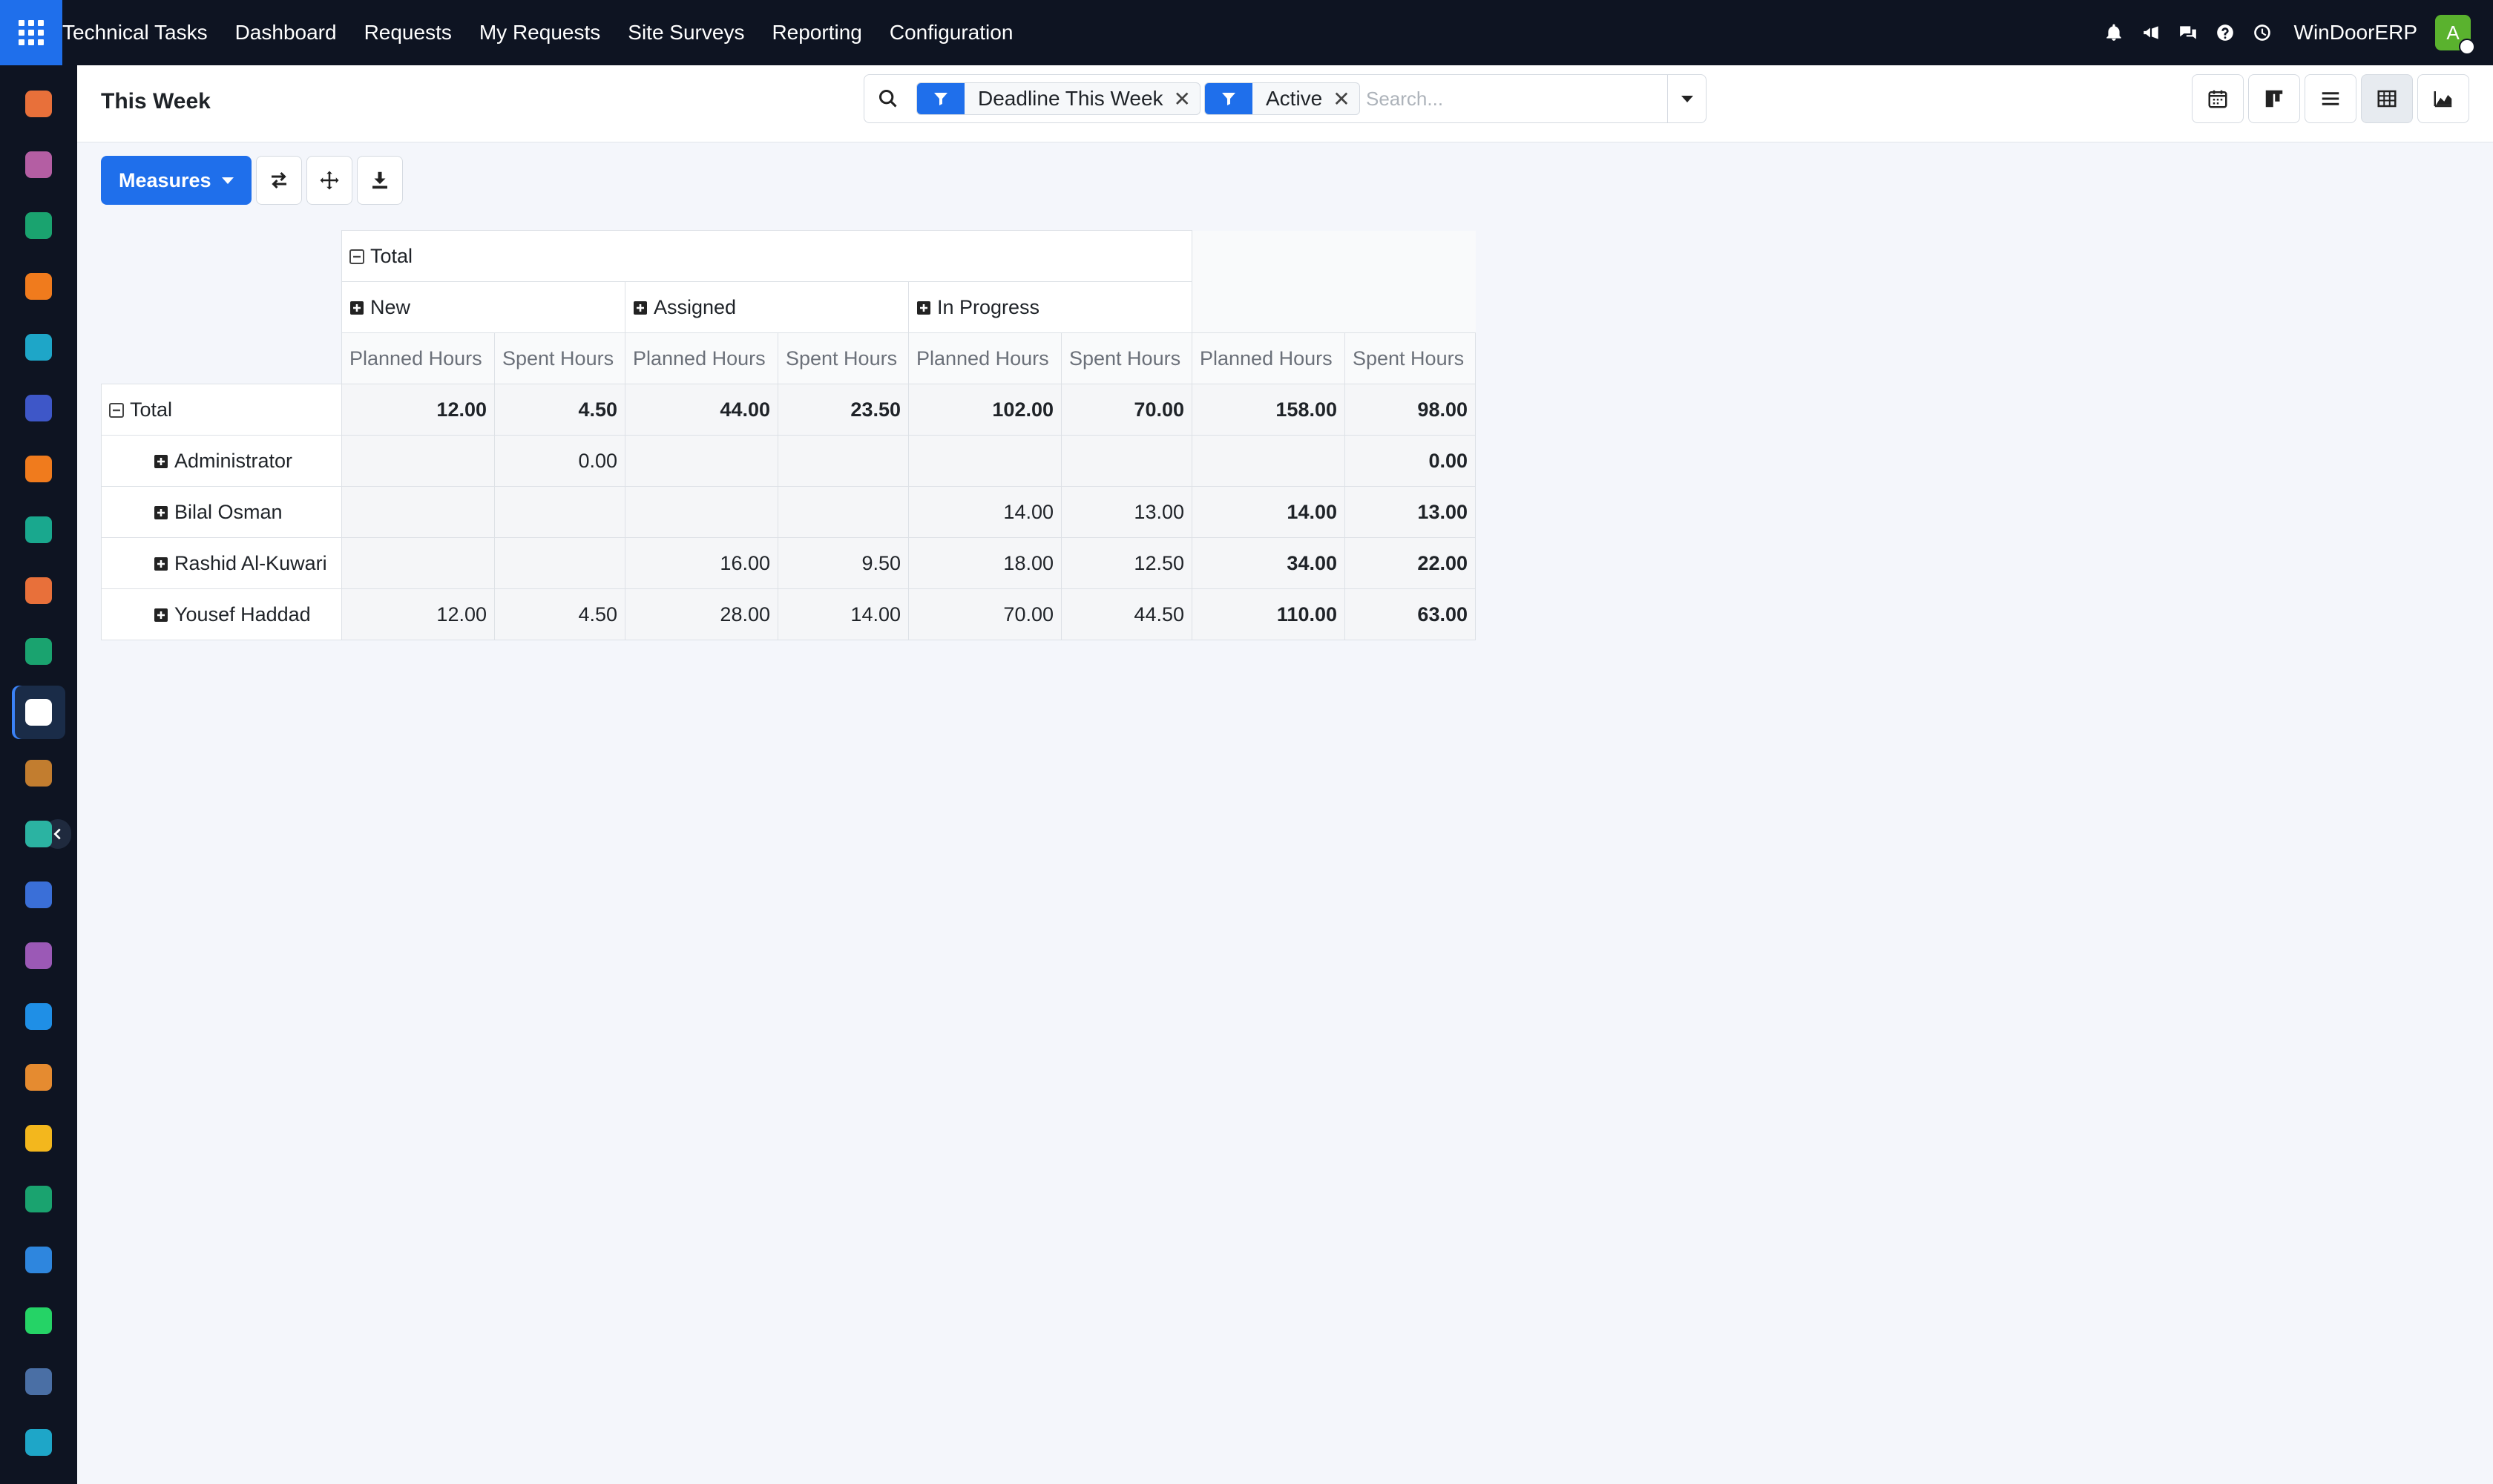  Describe the element at coordinates (38, 1077) in the screenshot. I see `sidebar-app-team` at that location.